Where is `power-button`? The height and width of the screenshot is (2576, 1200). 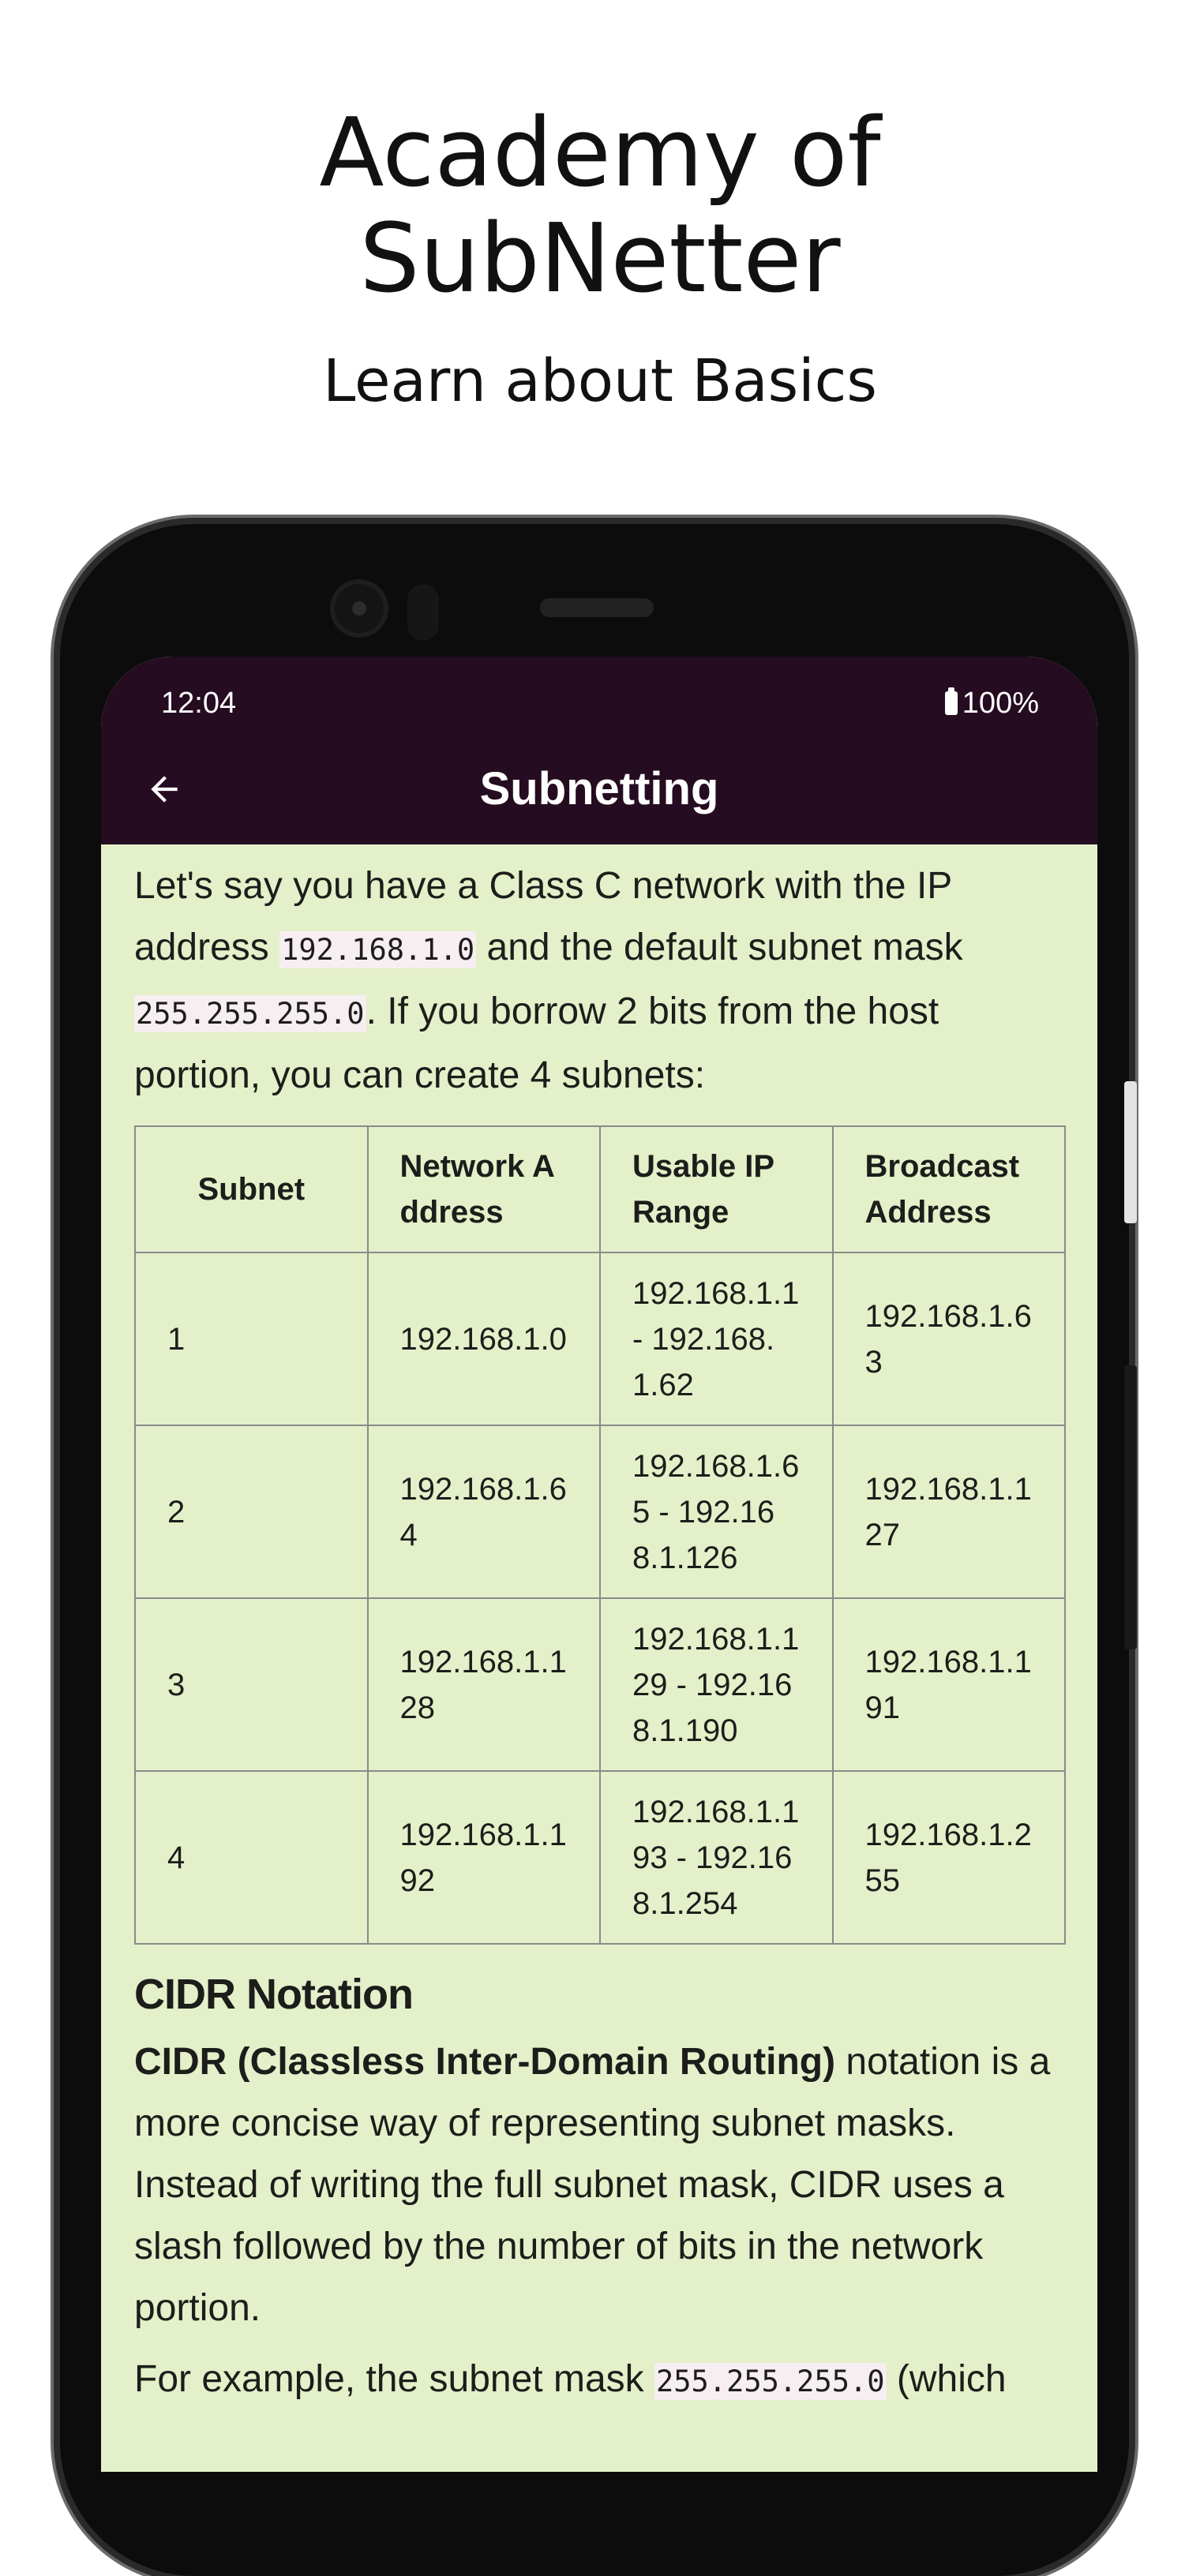
power-button is located at coordinates (1130, 1507).